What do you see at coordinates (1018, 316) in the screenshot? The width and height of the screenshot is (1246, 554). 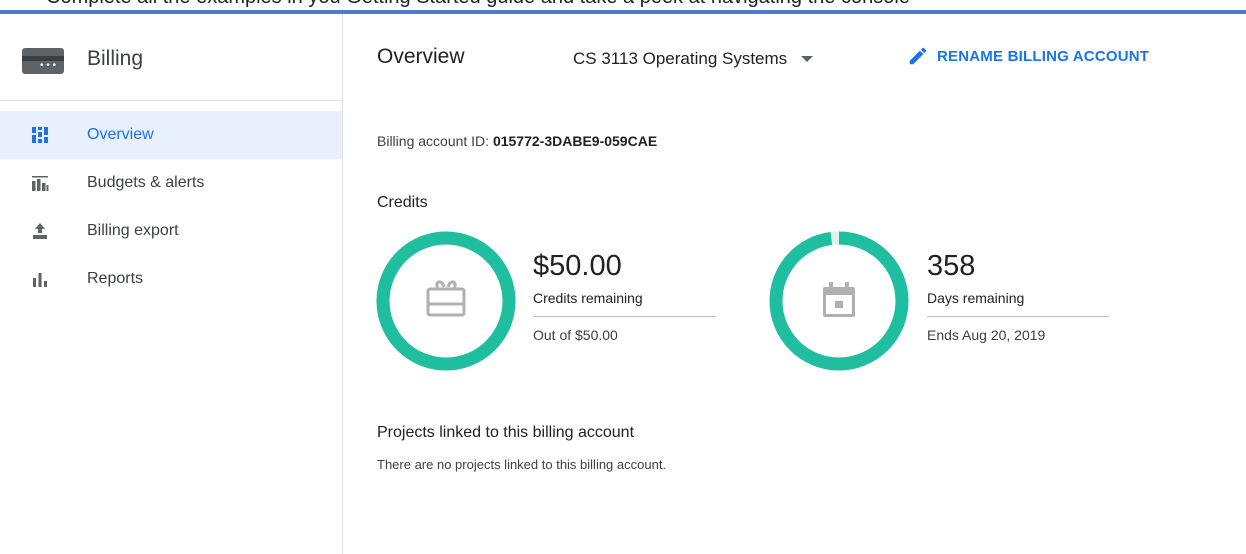 I see `days-divider` at bounding box center [1018, 316].